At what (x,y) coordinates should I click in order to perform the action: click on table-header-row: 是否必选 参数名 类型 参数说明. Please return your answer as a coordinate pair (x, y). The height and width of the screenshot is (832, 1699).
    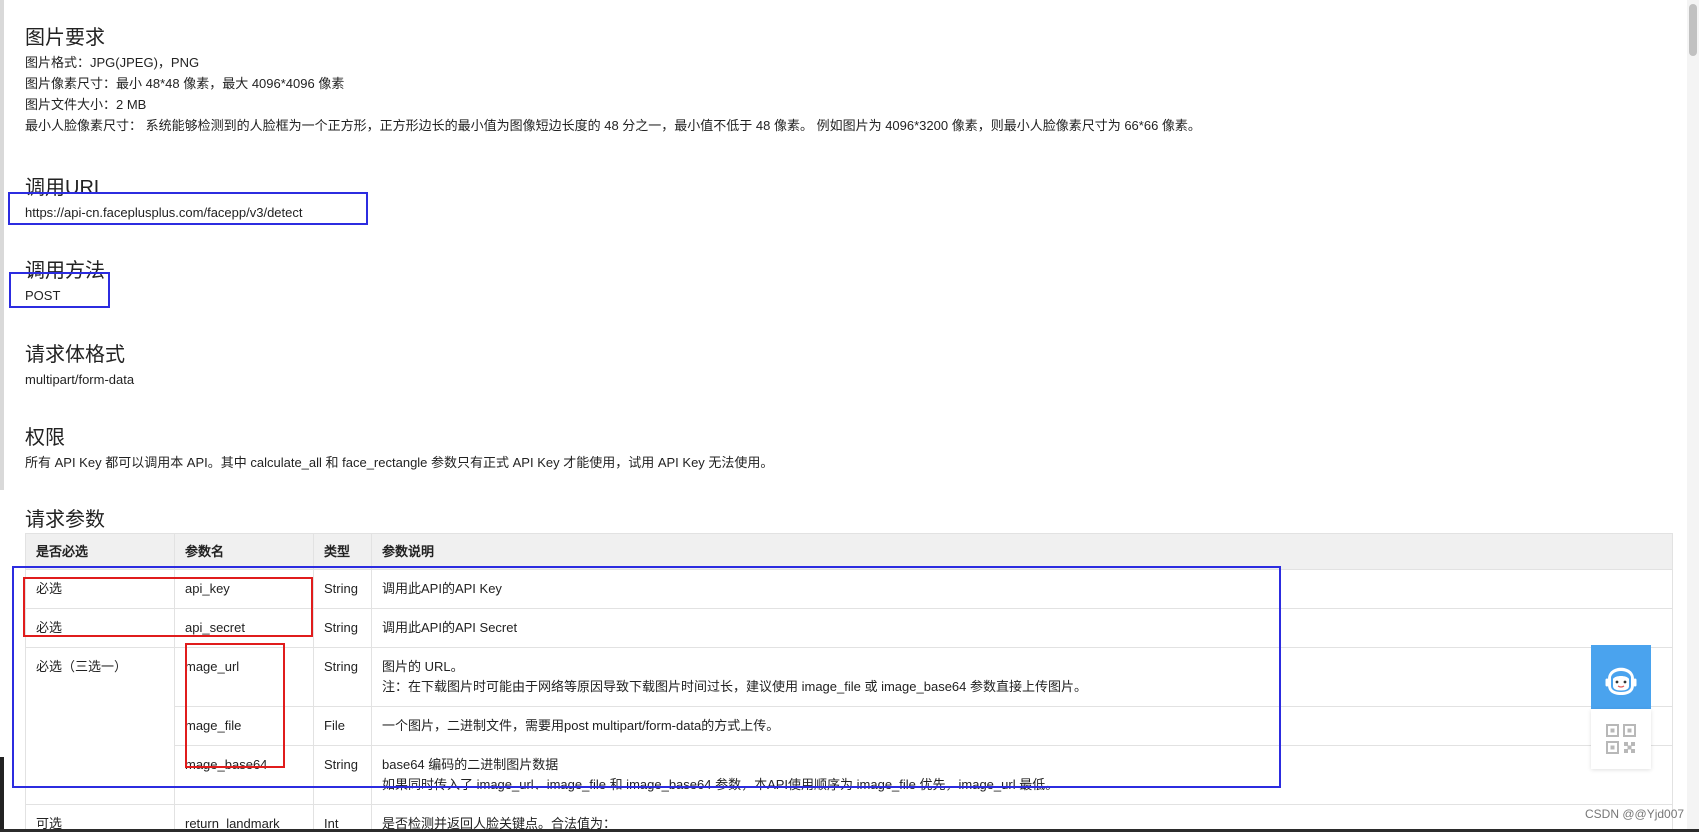
    Looking at the image, I should click on (849, 551).